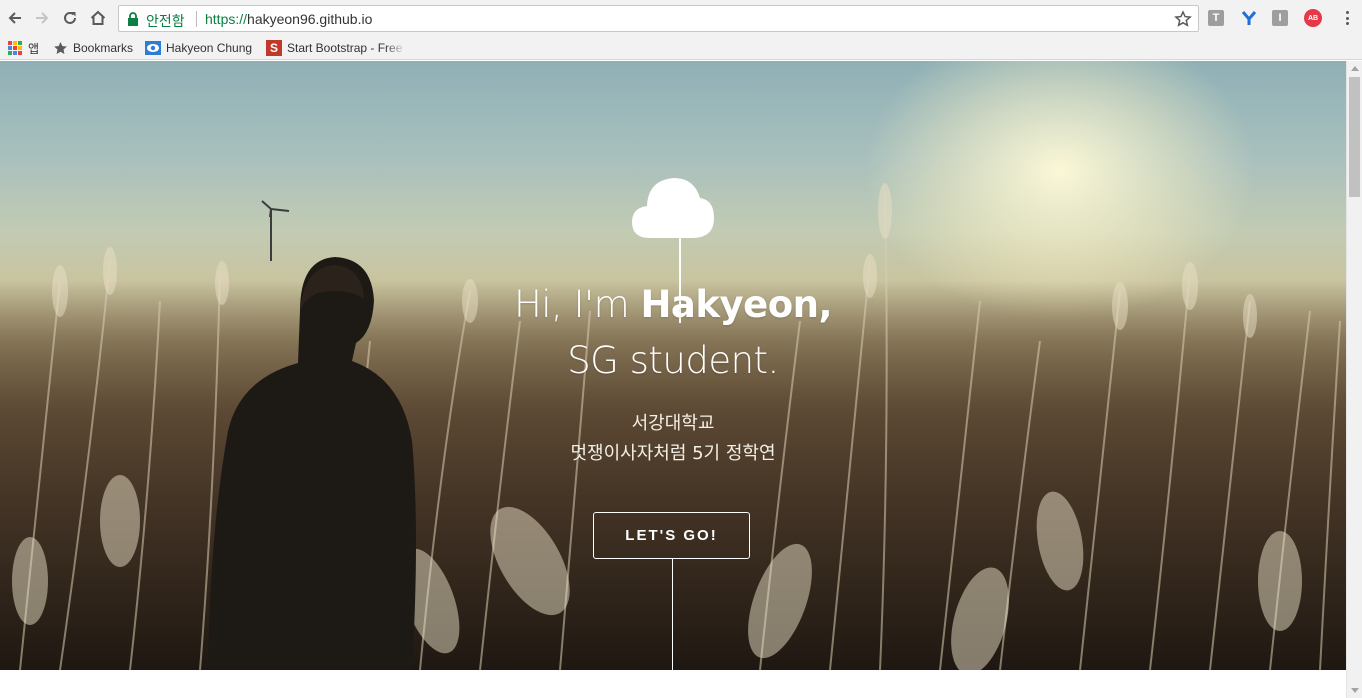 This screenshot has width=1362, height=698. I want to click on bookmark-item-hakyeon-chung: Hakyeon Chung, so click(198, 48).